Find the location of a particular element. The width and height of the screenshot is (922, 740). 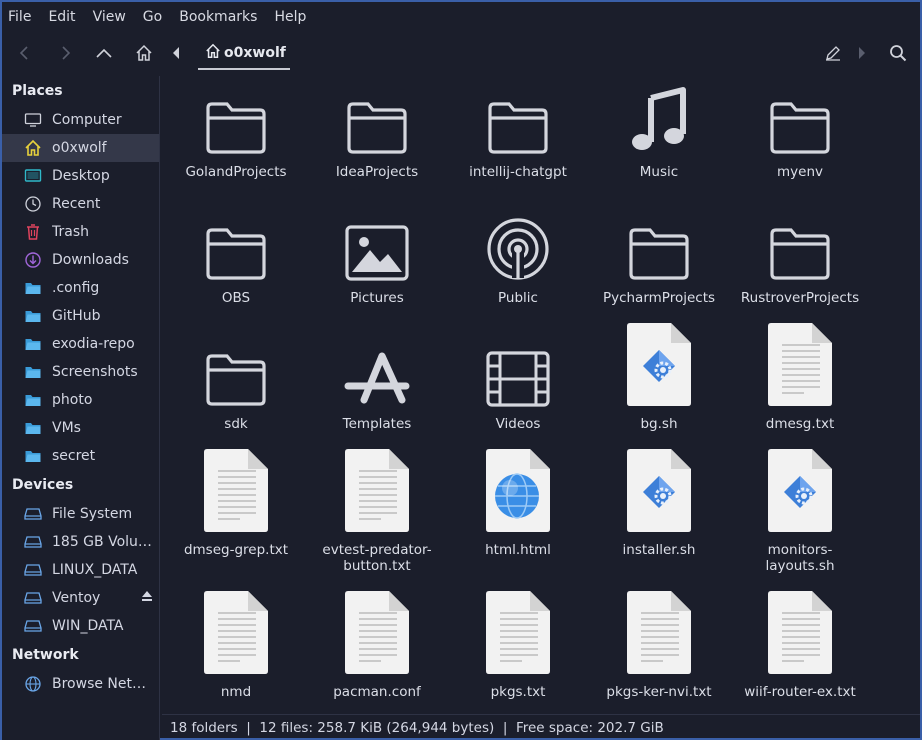

forward-icon is located at coordinates (65, 53).